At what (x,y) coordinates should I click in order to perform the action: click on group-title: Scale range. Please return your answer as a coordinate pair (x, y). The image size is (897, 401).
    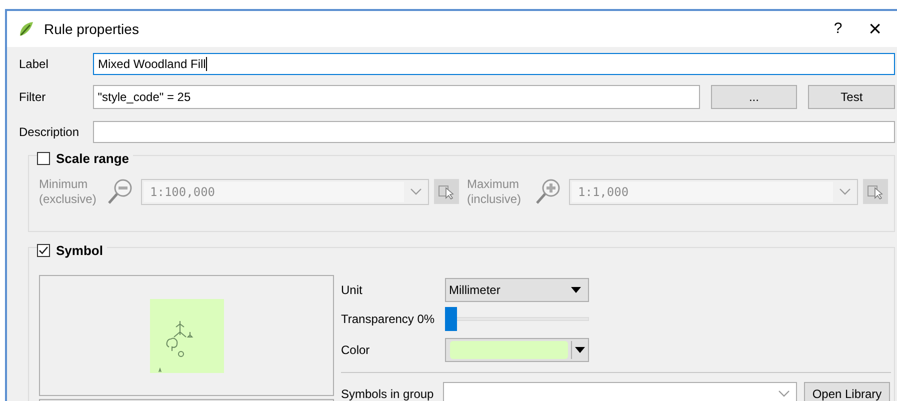
    Looking at the image, I should click on (92, 159).